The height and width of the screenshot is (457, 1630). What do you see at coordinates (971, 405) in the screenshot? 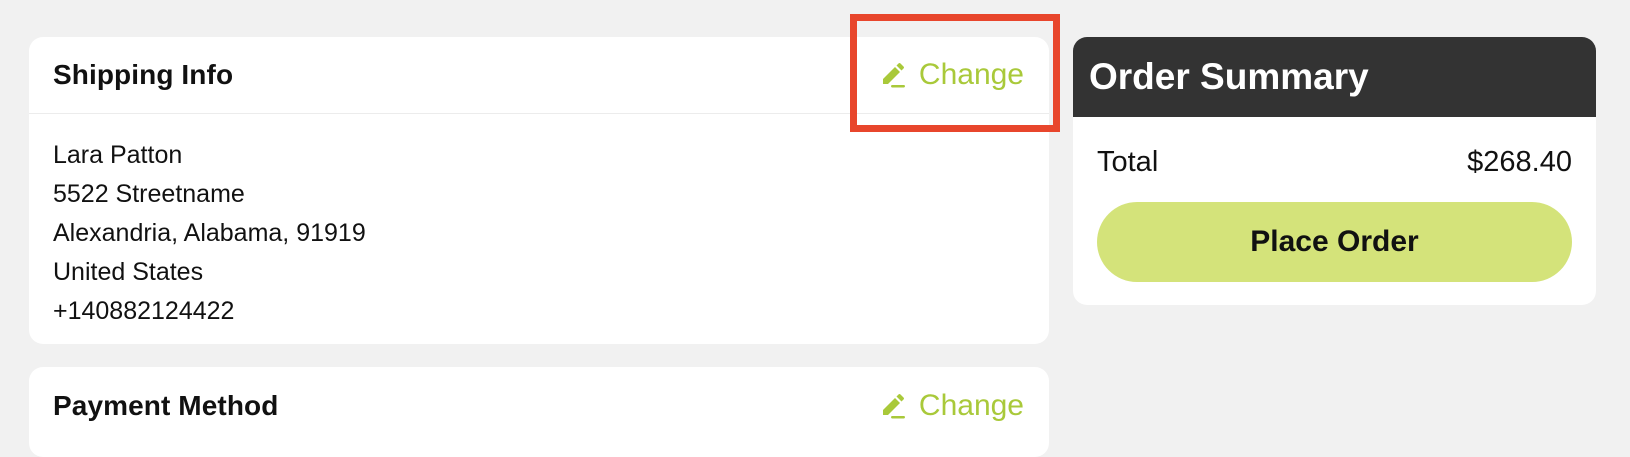
I see `payment-change-label: Change` at bounding box center [971, 405].